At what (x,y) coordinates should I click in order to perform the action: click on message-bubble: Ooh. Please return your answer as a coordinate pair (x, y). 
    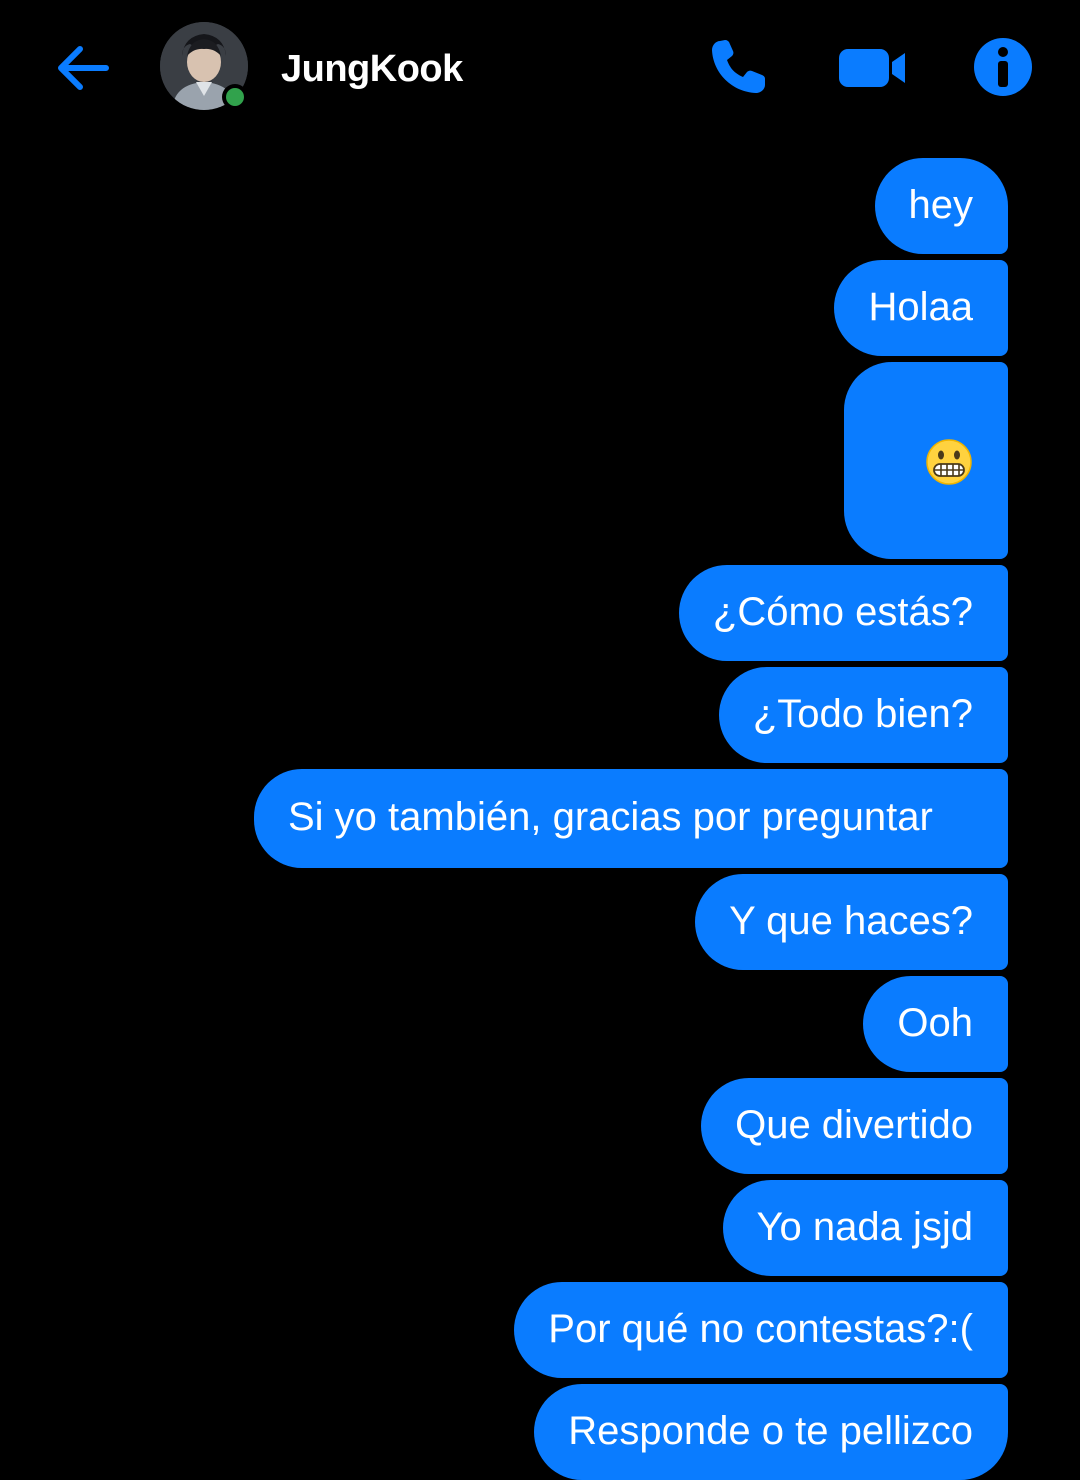
    Looking at the image, I should click on (935, 1024).